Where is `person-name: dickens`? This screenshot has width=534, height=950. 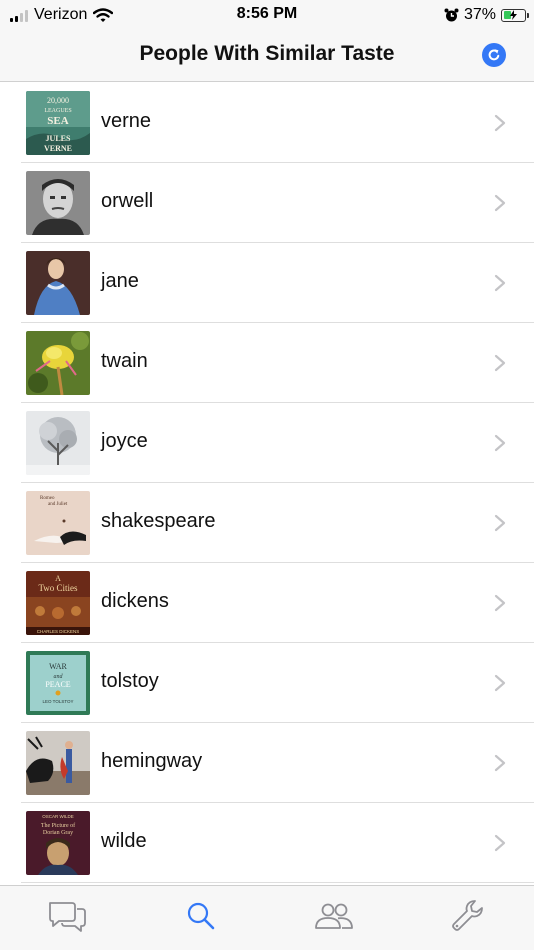
person-name: dickens is located at coordinates (135, 601).